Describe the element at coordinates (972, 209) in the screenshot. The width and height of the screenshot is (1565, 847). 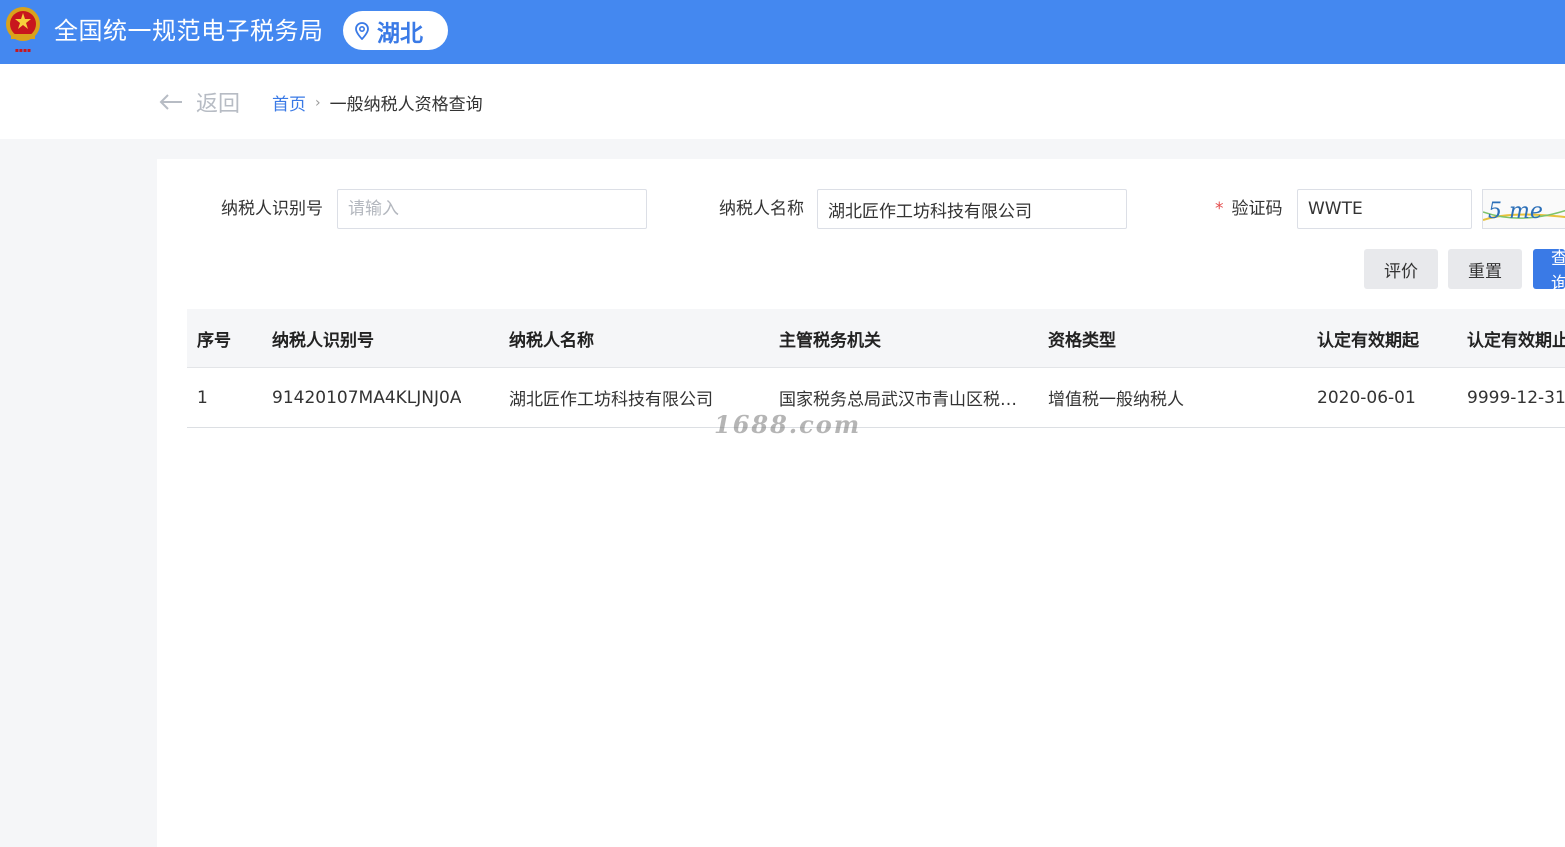
I see `taxpayer-name-input` at that location.